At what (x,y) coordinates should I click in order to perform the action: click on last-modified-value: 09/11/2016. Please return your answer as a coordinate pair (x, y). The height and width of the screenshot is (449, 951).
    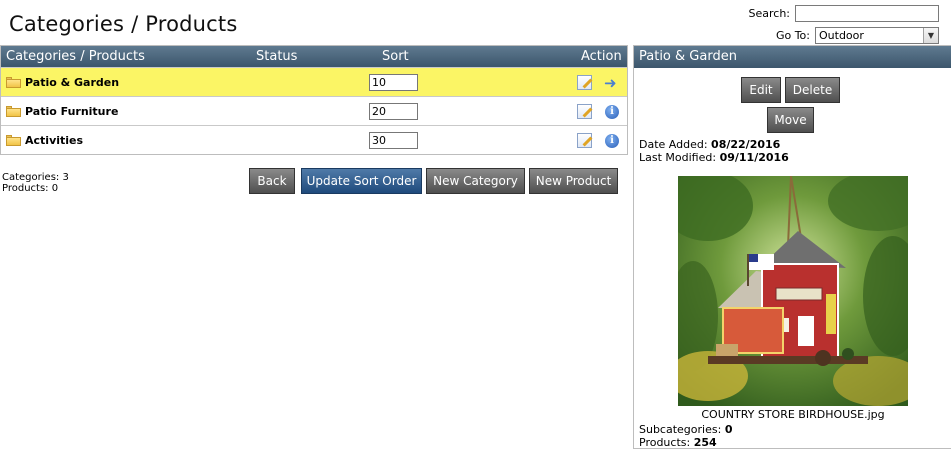
    Looking at the image, I should click on (754, 157).